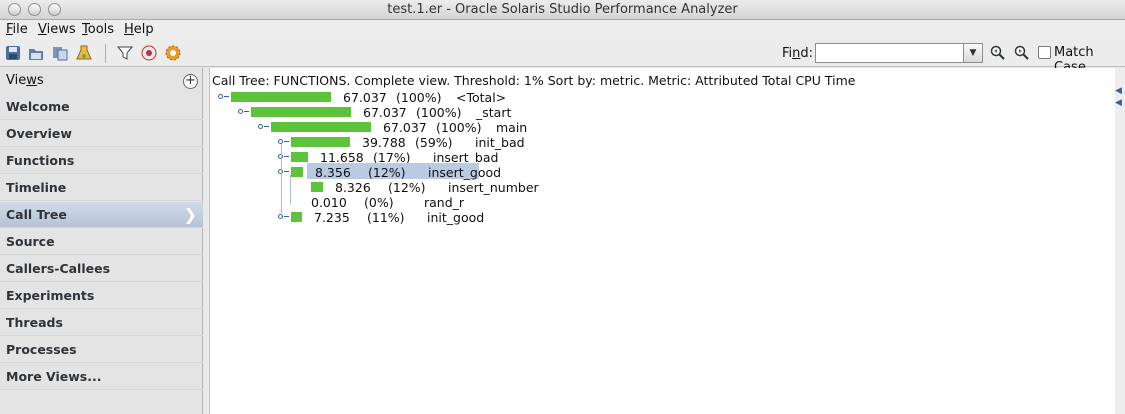  I want to click on sidebar-item-threads: Threads, so click(101, 323).